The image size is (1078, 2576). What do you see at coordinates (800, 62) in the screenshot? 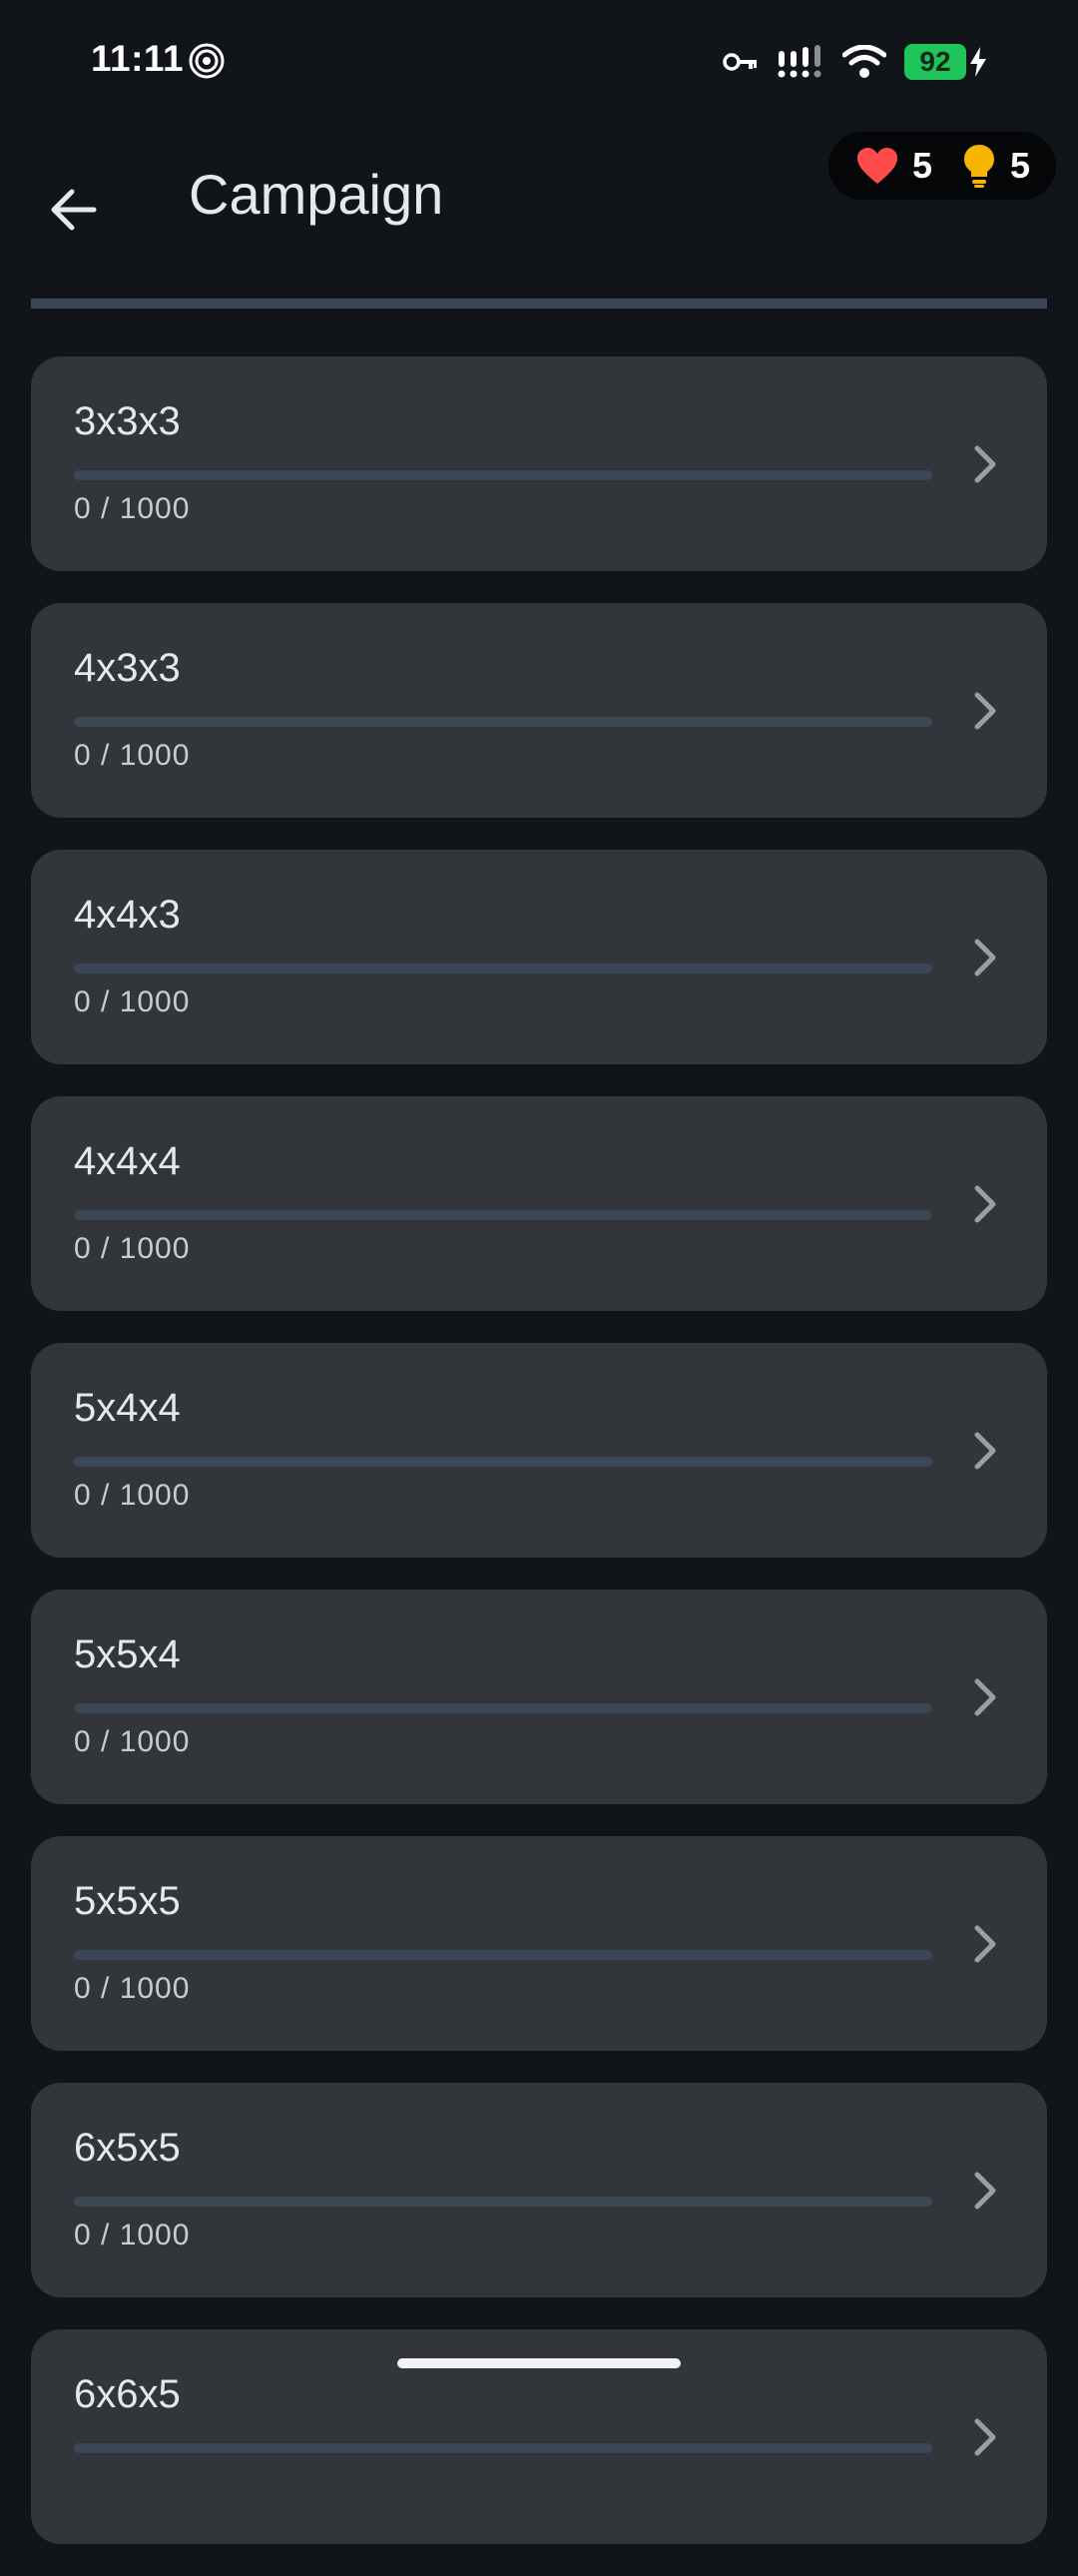
I see `signal-icon` at bounding box center [800, 62].